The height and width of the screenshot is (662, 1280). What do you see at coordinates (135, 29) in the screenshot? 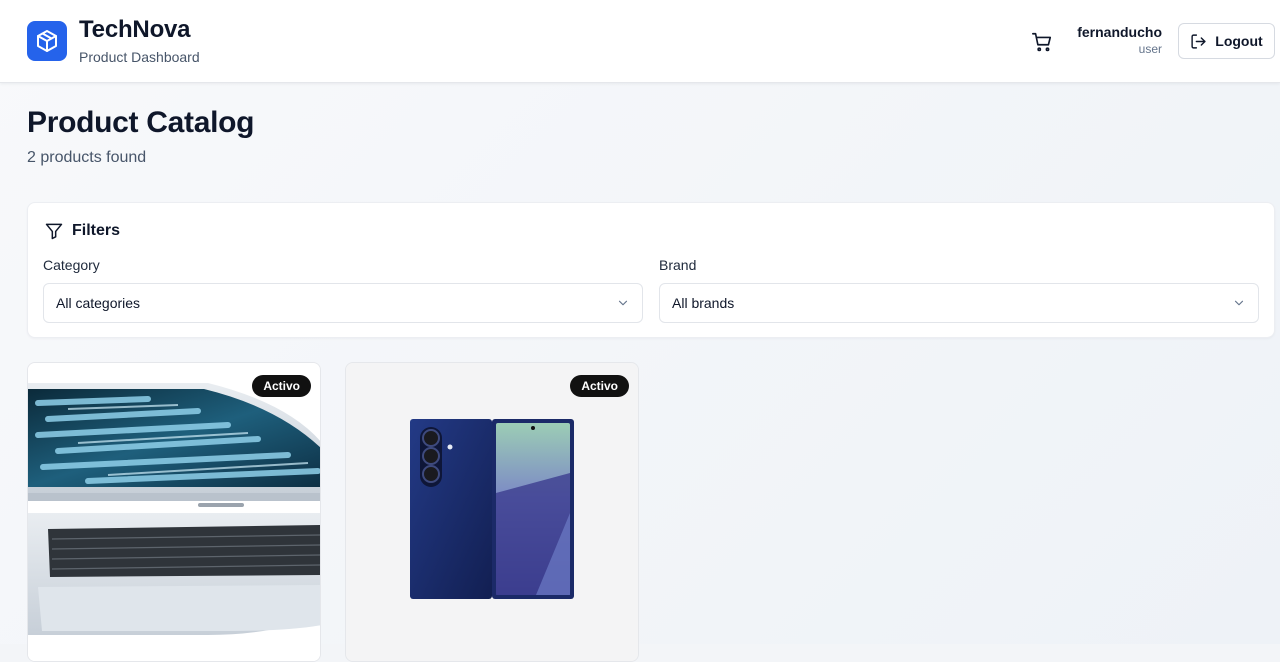
I see `brand-name: TechNova` at bounding box center [135, 29].